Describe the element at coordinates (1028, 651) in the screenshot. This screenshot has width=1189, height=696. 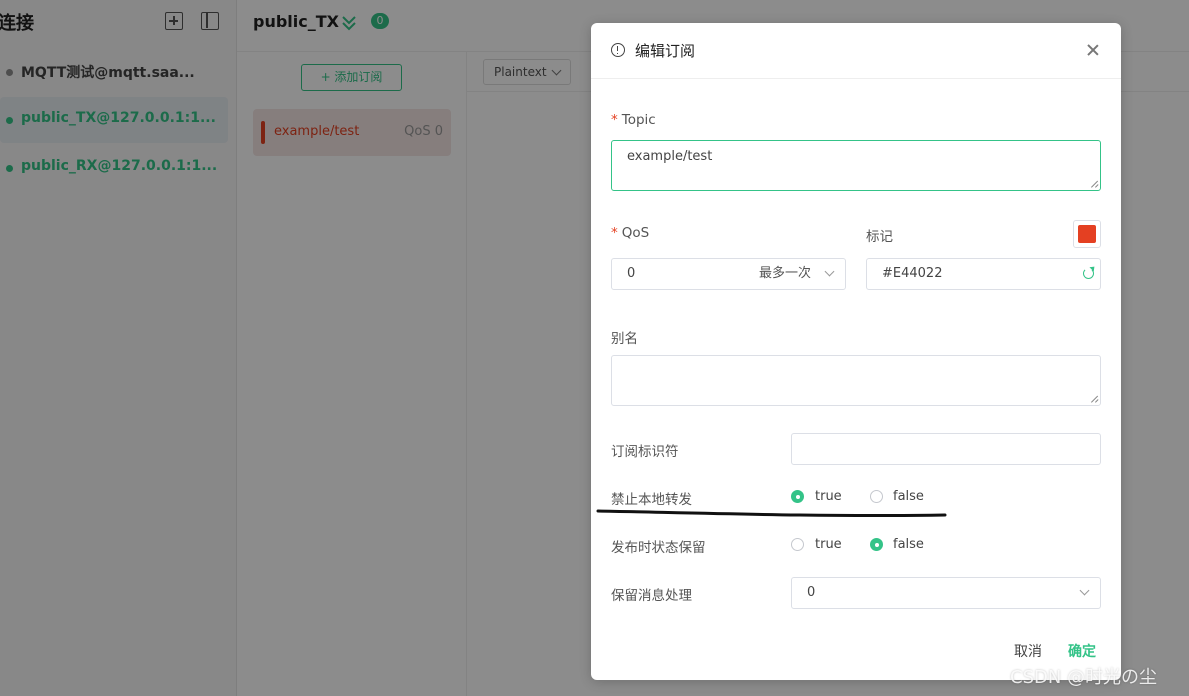
I see `cancel-button: 取消` at that location.